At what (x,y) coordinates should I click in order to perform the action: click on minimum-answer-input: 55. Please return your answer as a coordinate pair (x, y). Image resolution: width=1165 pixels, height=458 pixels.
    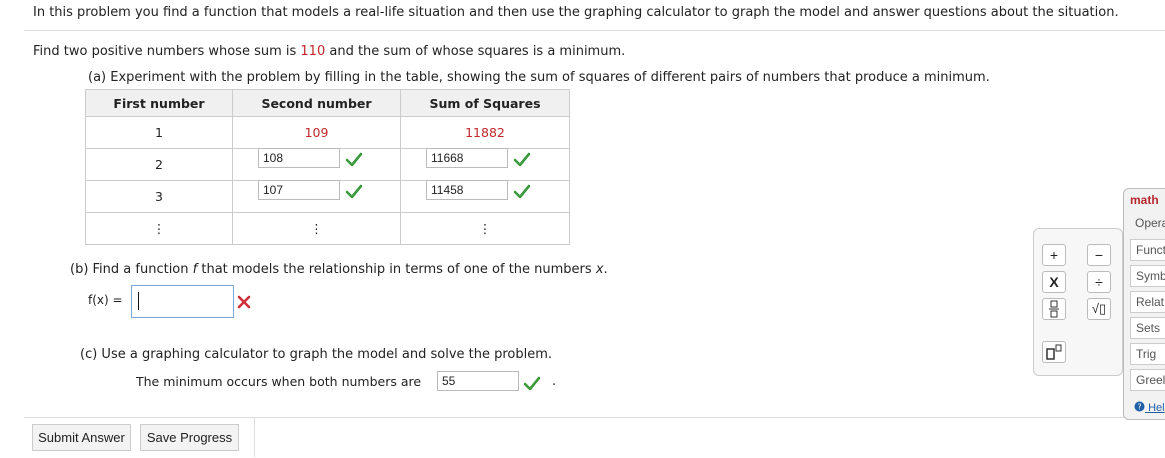
    Looking at the image, I should click on (478, 381).